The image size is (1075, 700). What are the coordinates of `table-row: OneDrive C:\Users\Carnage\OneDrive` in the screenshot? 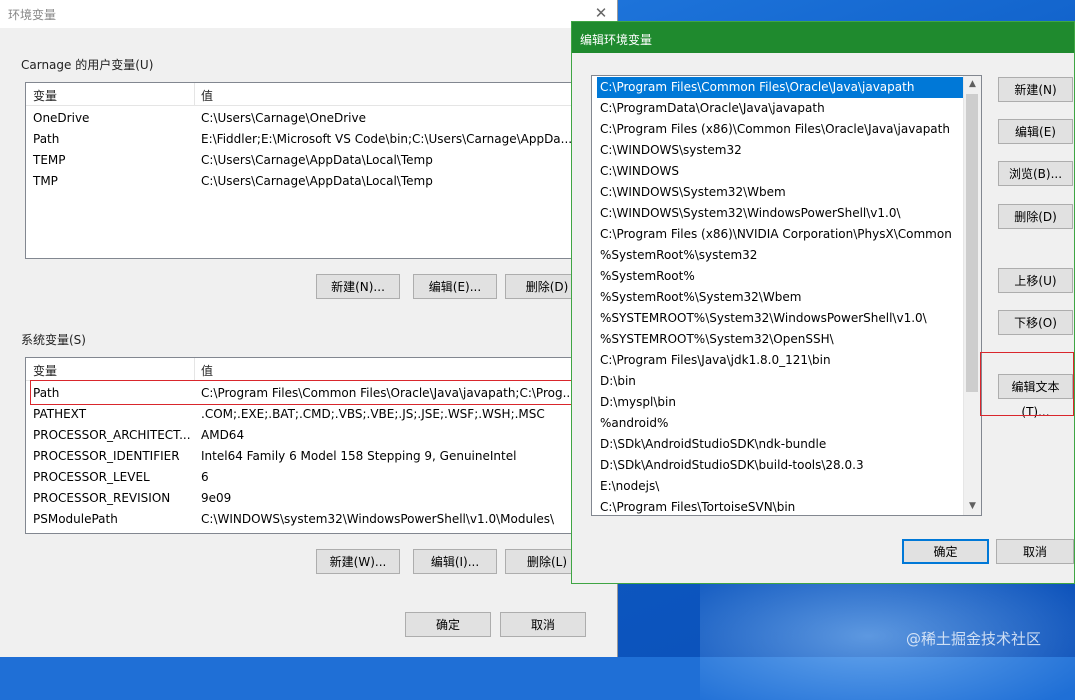 It's located at (311, 118).